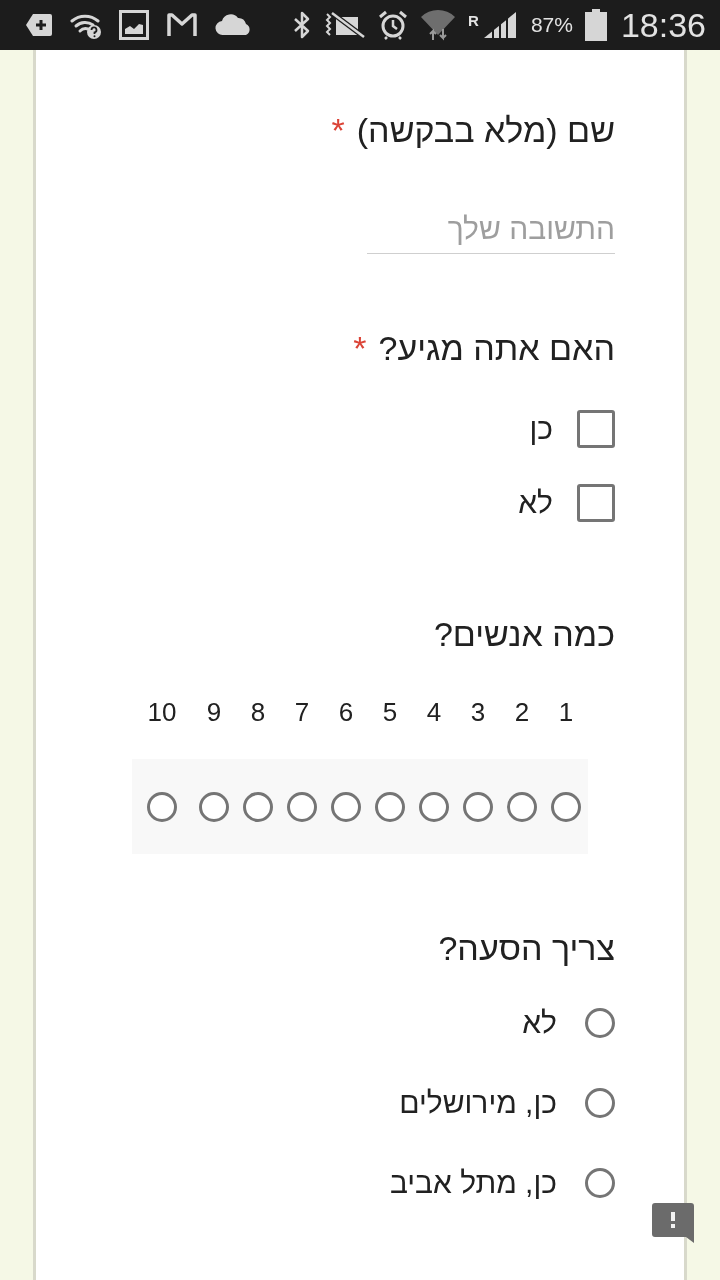 The width and height of the screenshot is (720, 1280). I want to click on plus-tag-icon, so click(39, 25).